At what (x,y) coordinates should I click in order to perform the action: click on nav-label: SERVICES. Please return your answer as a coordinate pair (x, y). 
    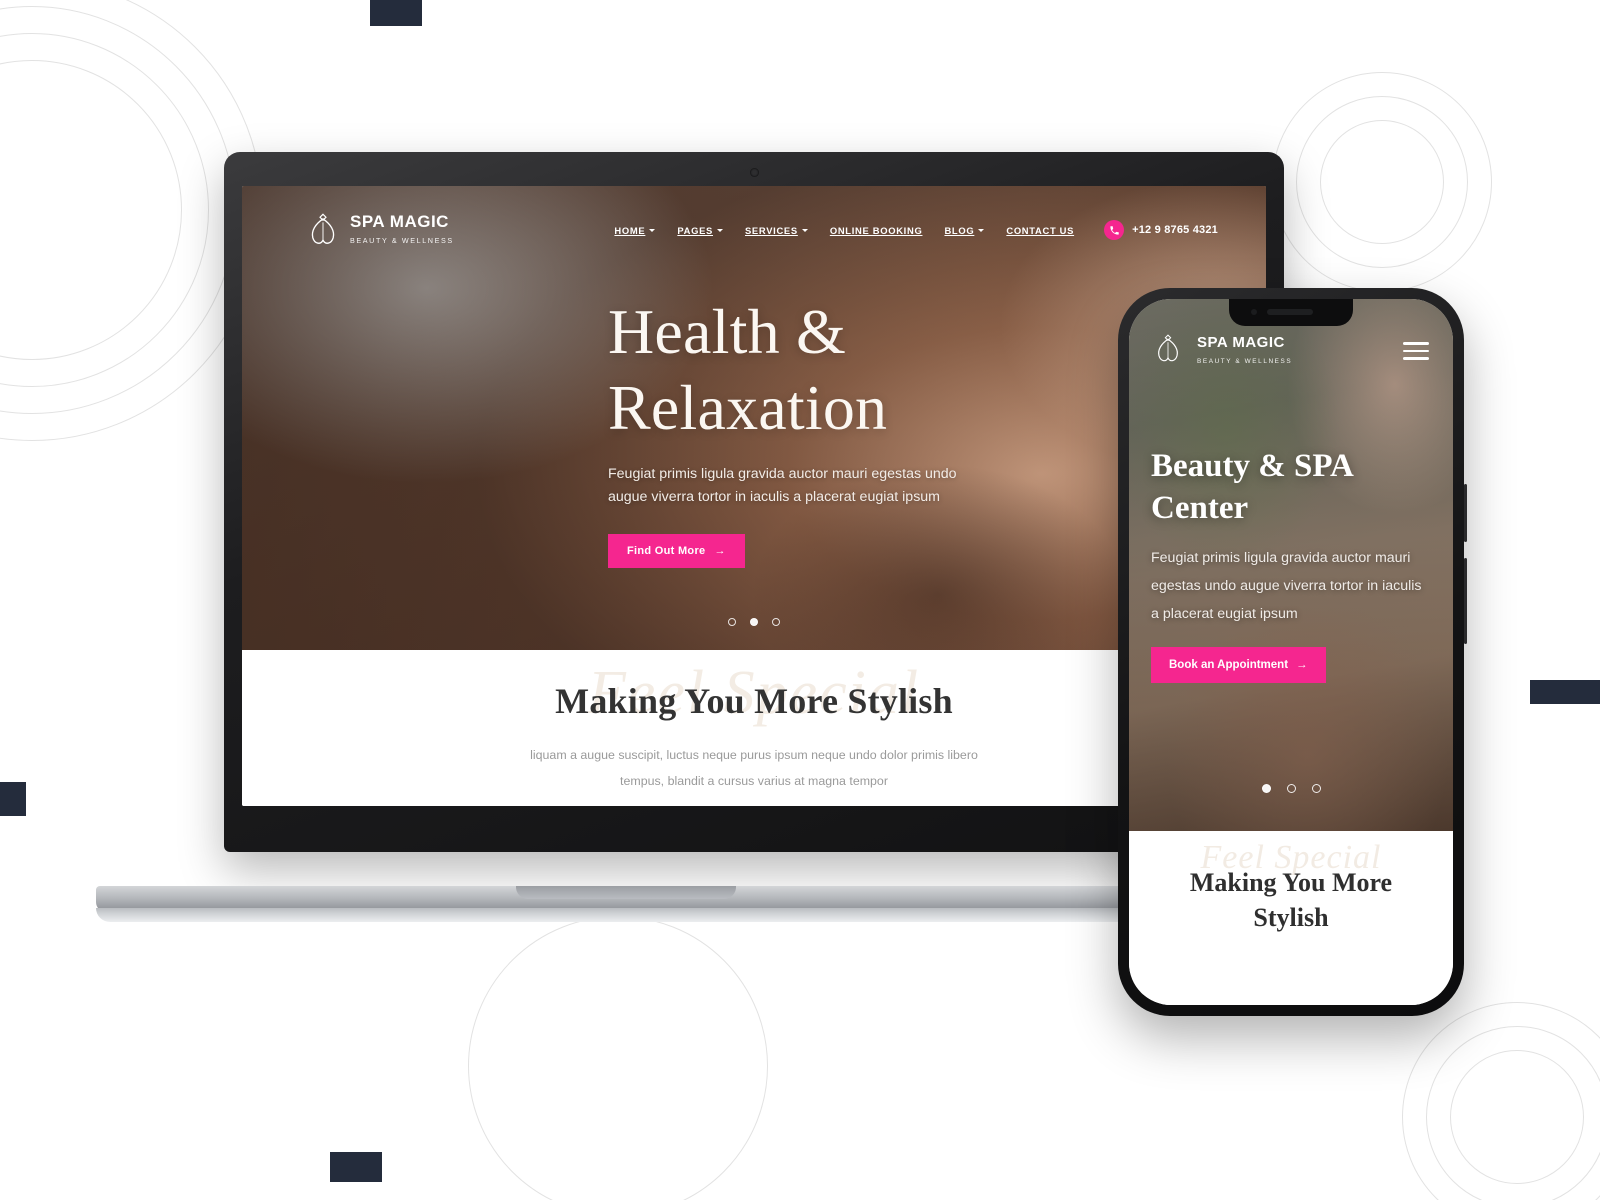
    Looking at the image, I should click on (771, 230).